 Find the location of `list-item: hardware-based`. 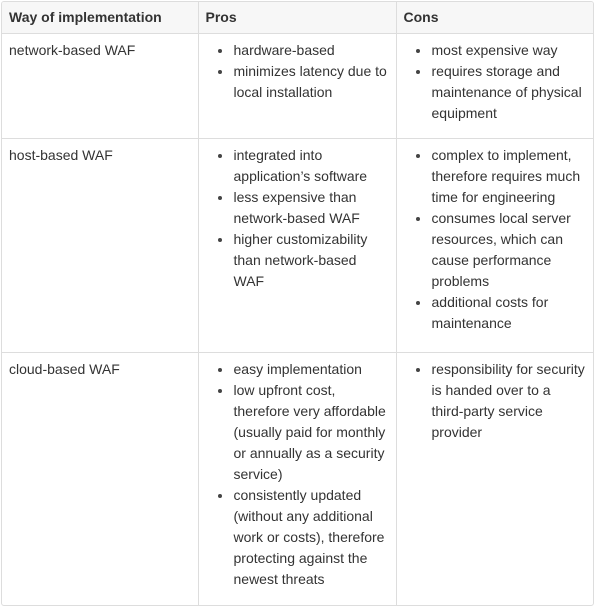

list-item: hardware-based is located at coordinates (303, 50).